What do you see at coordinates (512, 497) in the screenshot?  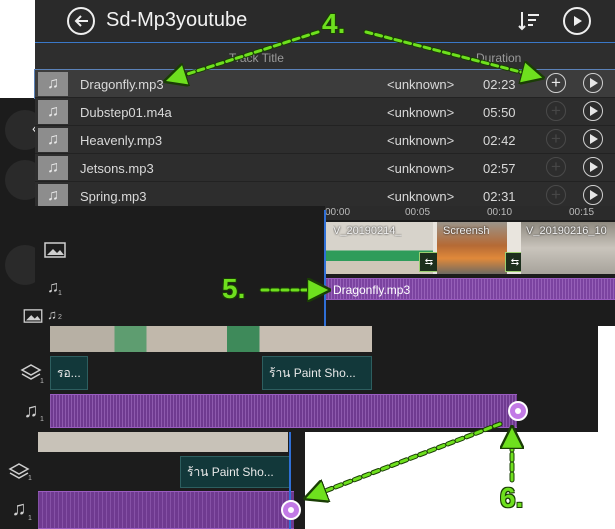 I see `step-6-label: 6.` at bounding box center [512, 497].